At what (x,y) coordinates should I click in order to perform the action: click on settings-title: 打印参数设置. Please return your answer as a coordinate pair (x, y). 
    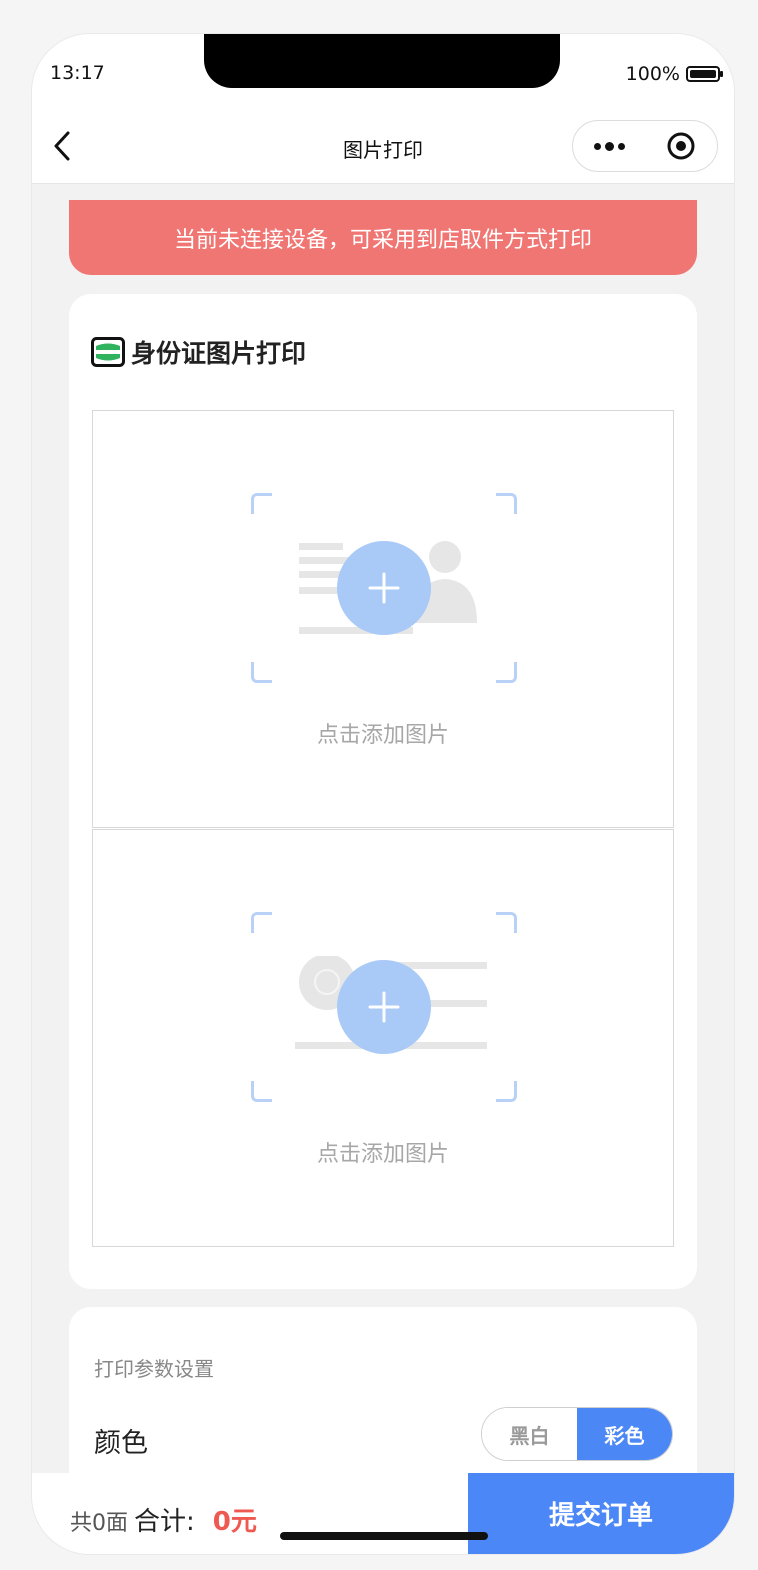
    Looking at the image, I should click on (154, 1369).